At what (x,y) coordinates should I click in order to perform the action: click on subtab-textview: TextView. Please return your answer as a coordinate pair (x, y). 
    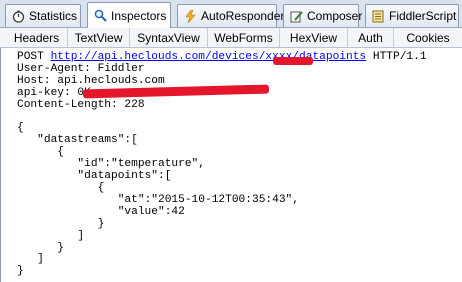
    Looking at the image, I should click on (99, 37).